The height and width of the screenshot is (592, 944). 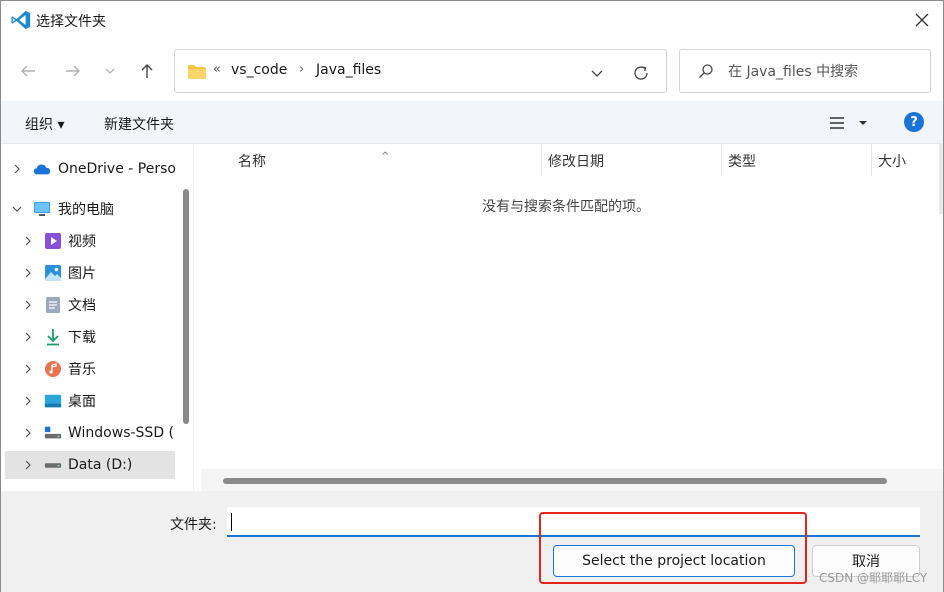 What do you see at coordinates (21, 20) in the screenshot?
I see `vscode-logo-icon` at bounding box center [21, 20].